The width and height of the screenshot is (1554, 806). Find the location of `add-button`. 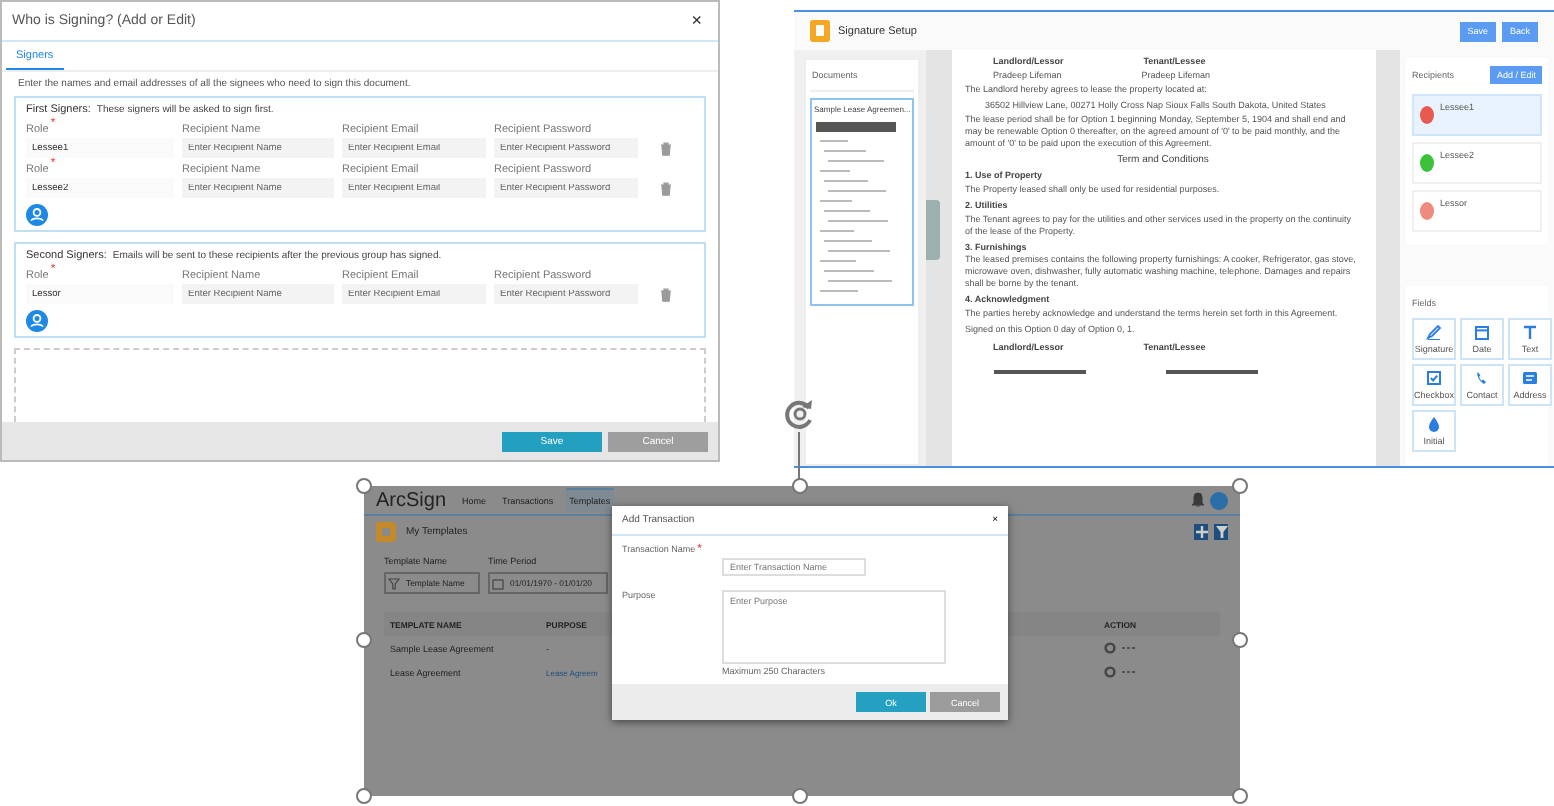

add-button is located at coordinates (1201, 532).